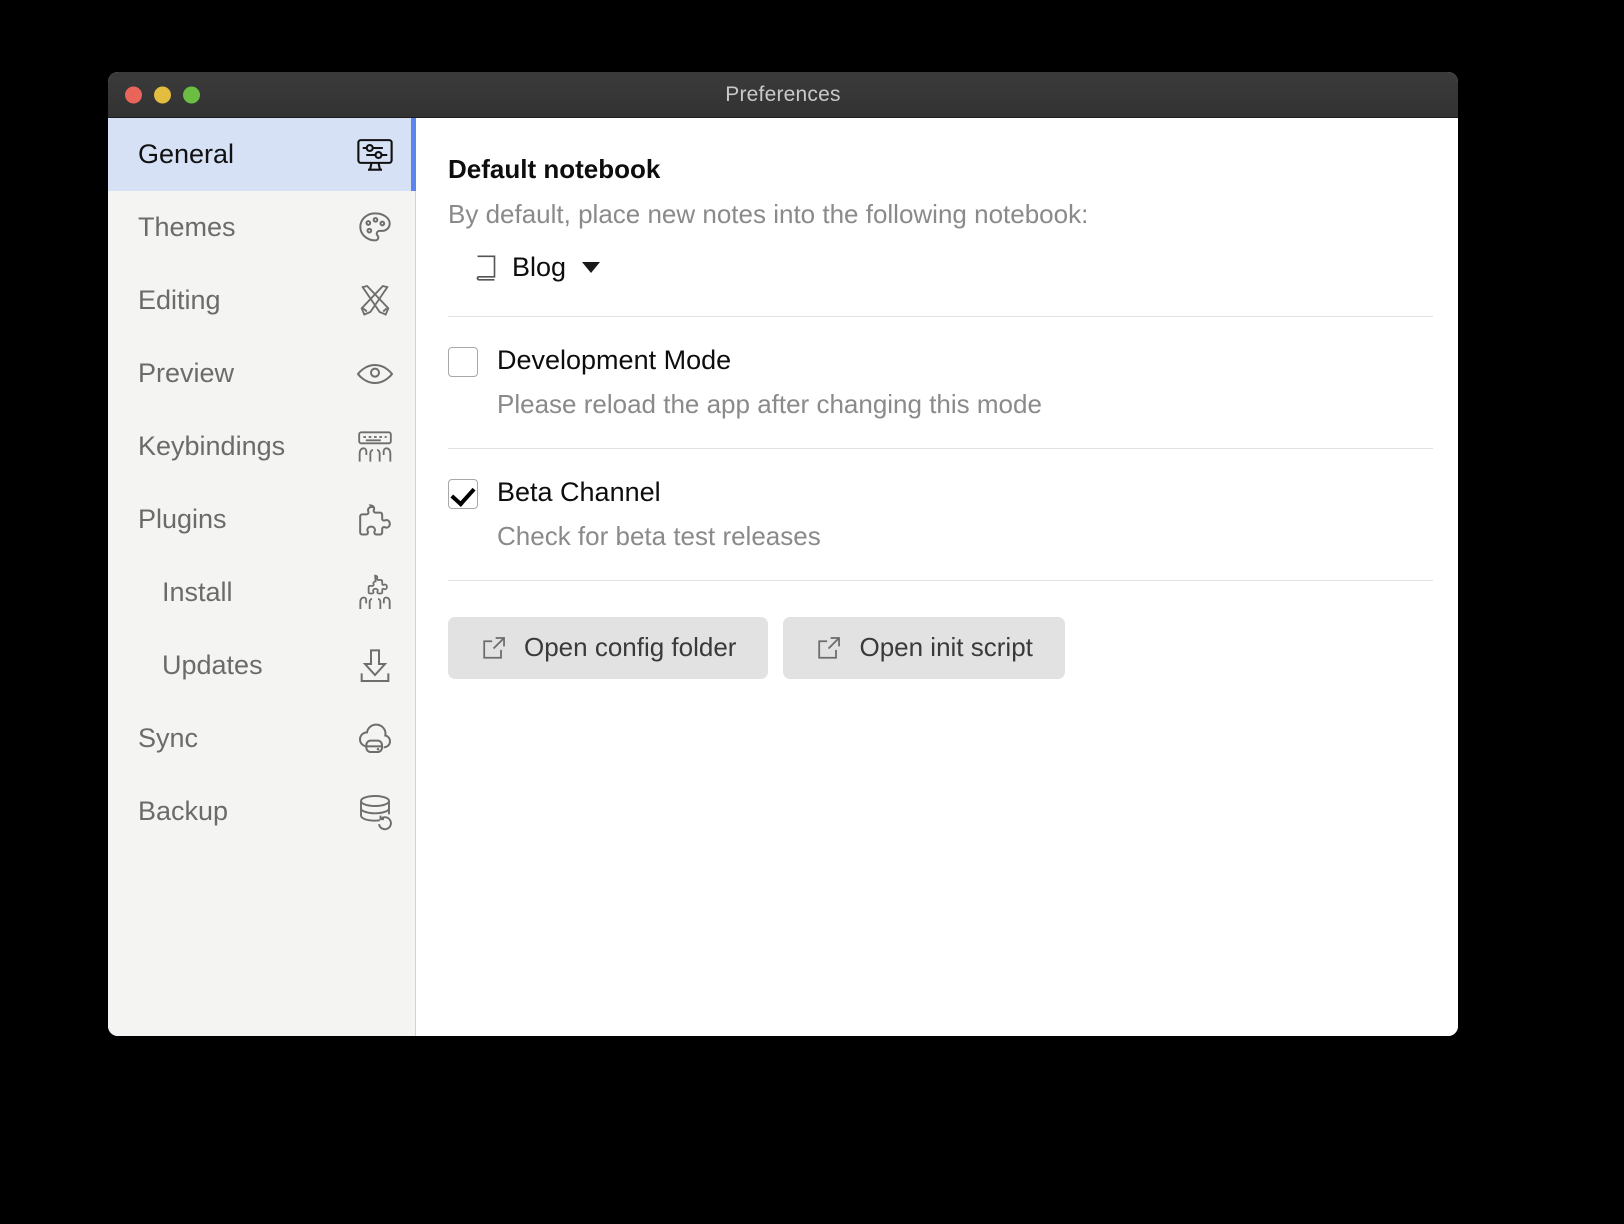 Image resolution: width=1624 pixels, height=1224 pixels. I want to click on sidebar-item-updates: Updates, so click(261, 665).